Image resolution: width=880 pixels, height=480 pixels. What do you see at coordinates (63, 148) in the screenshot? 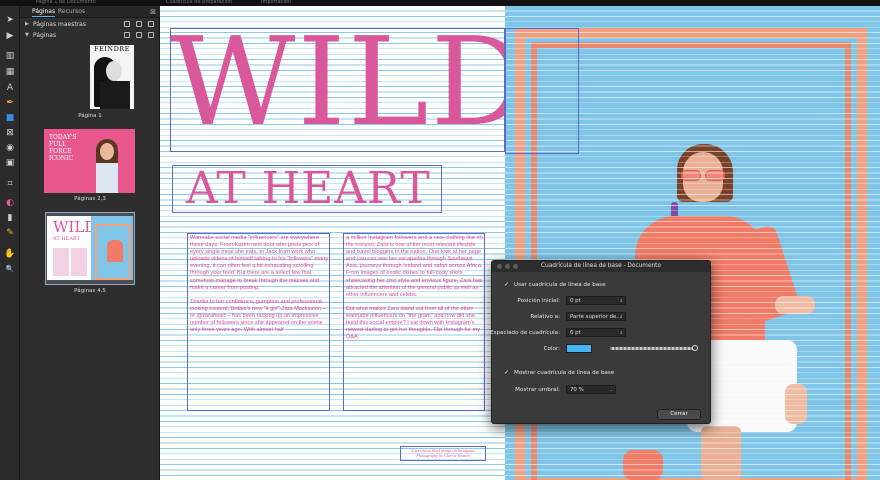
I see `thumb-2-headline: TODAY'S FULL FORCE ICONIC` at bounding box center [63, 148].